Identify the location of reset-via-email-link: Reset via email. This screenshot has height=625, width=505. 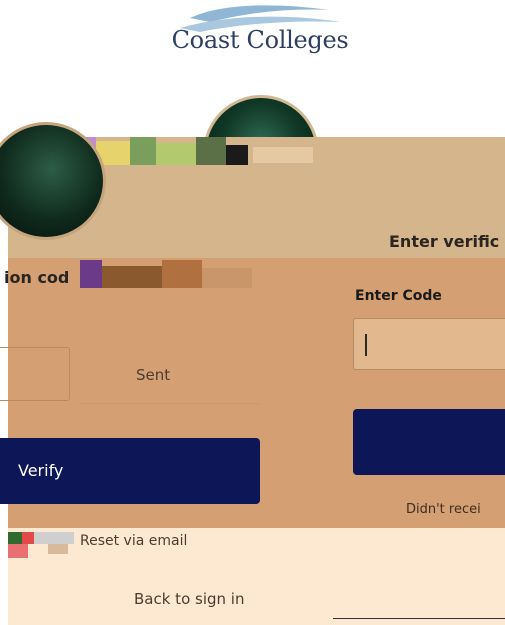
(133, 541).